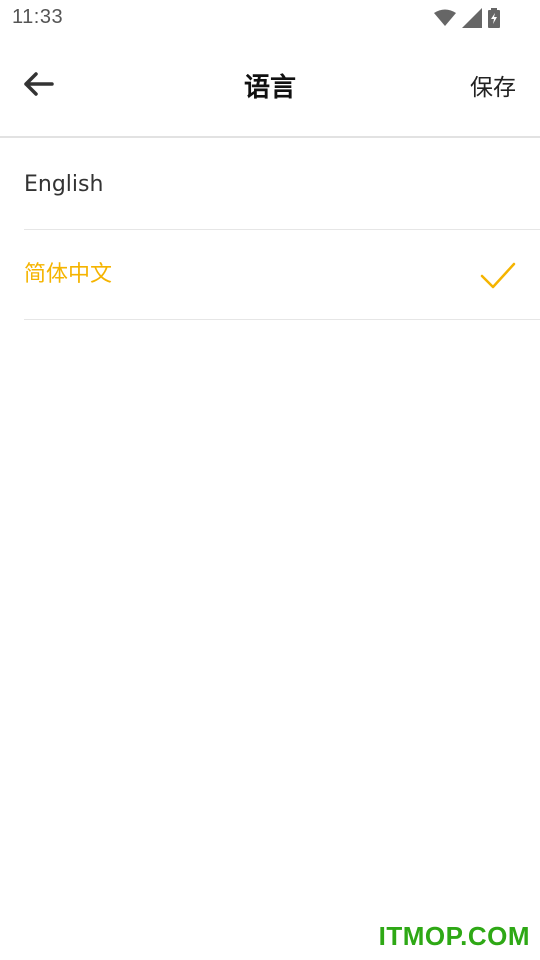  Describe the element at coordinates (68, 274) in the screenshot. I see `language-label: 简体中文` at that location.